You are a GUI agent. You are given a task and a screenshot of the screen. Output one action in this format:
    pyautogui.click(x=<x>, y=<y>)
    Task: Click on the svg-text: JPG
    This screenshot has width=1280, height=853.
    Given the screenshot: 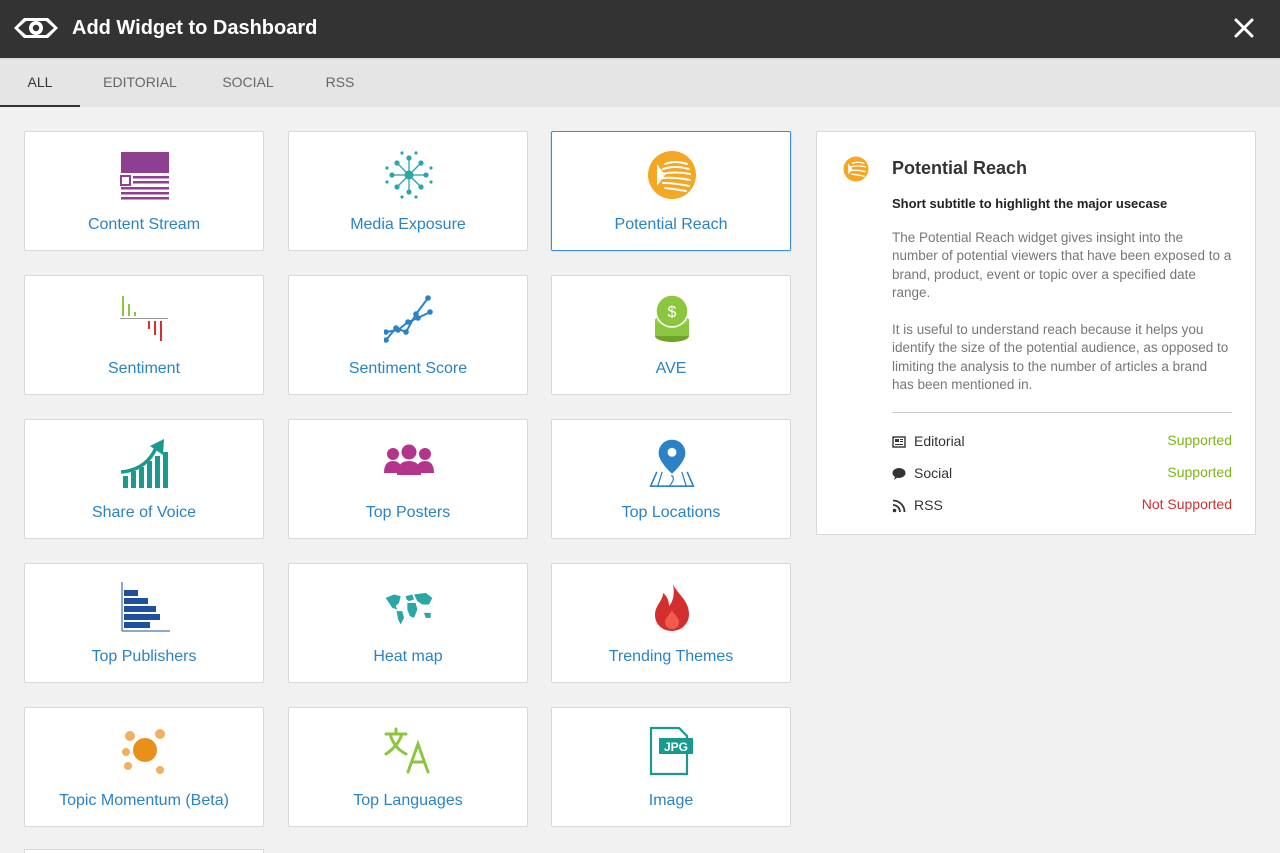 What is the action you would take?
    pyautogui.click(x=676, y=747)
    